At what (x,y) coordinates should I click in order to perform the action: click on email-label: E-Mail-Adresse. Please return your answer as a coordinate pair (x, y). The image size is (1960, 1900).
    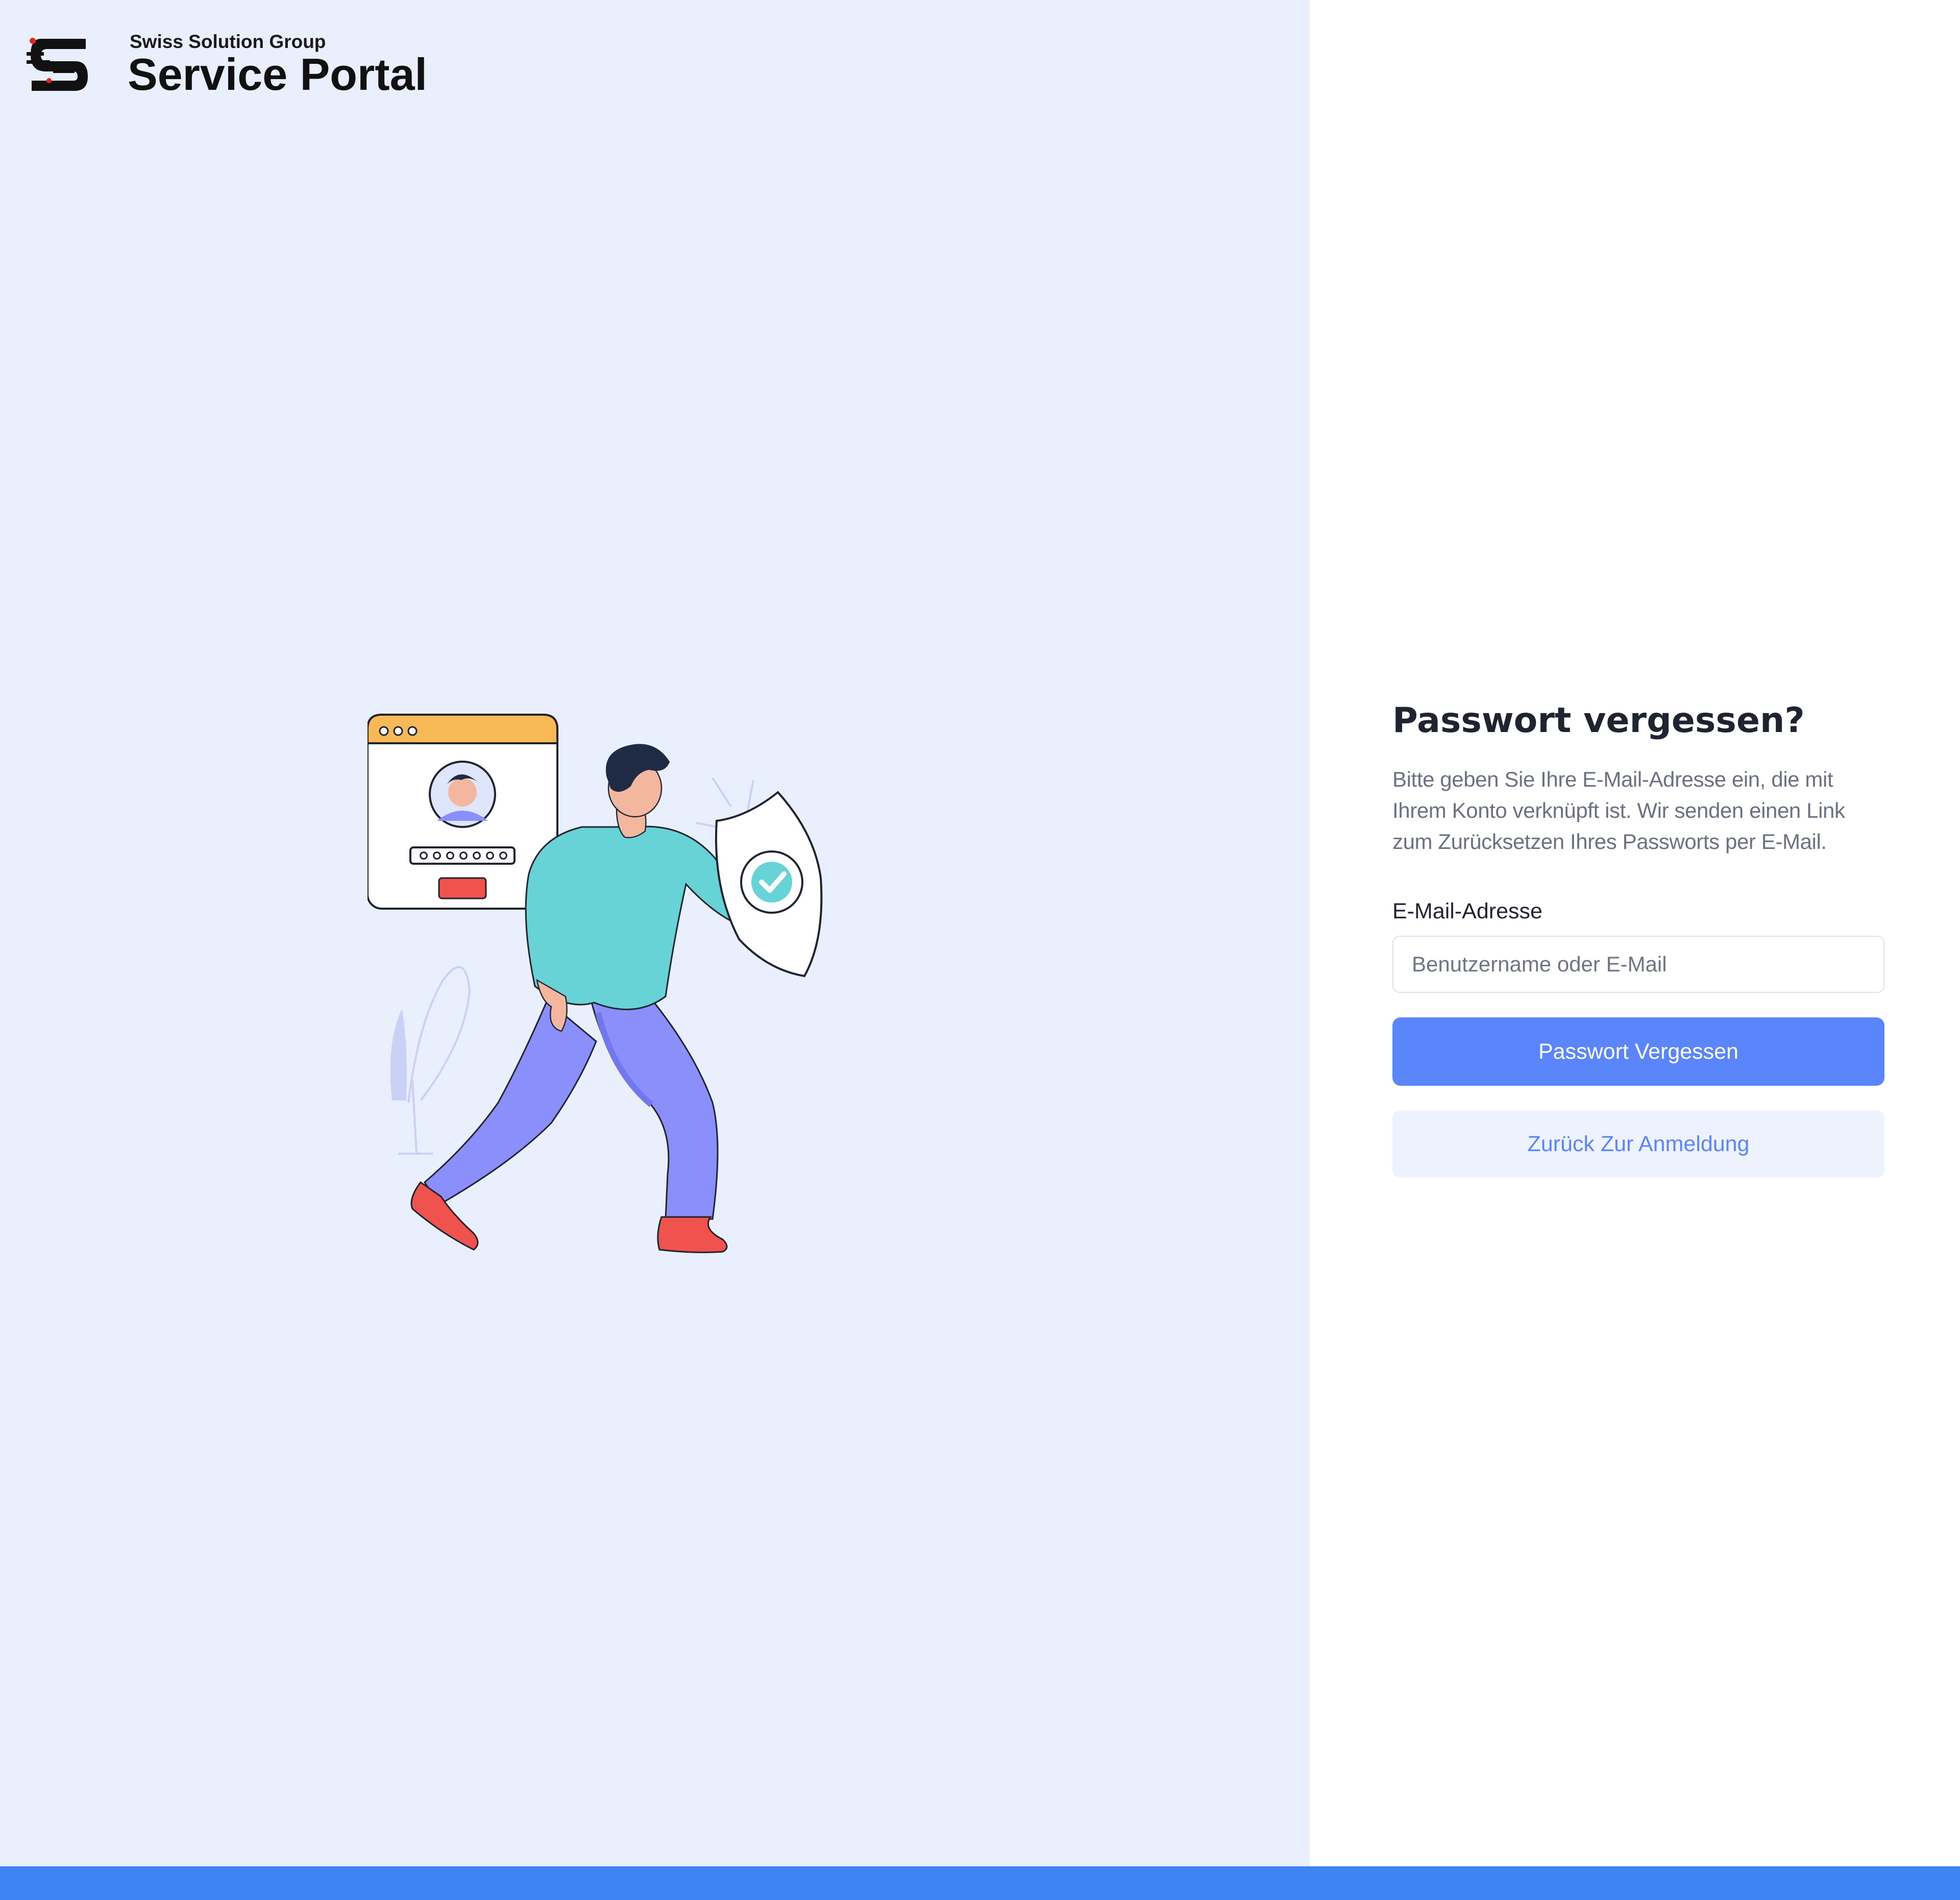
    Looking at the image, I should click on (1467, 911).